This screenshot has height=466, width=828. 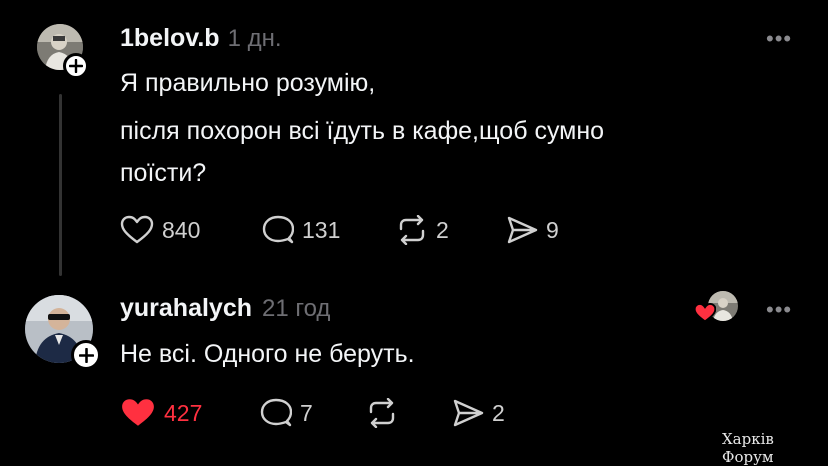 I want to click on repost-button: 2, so click(x=451, y=230).